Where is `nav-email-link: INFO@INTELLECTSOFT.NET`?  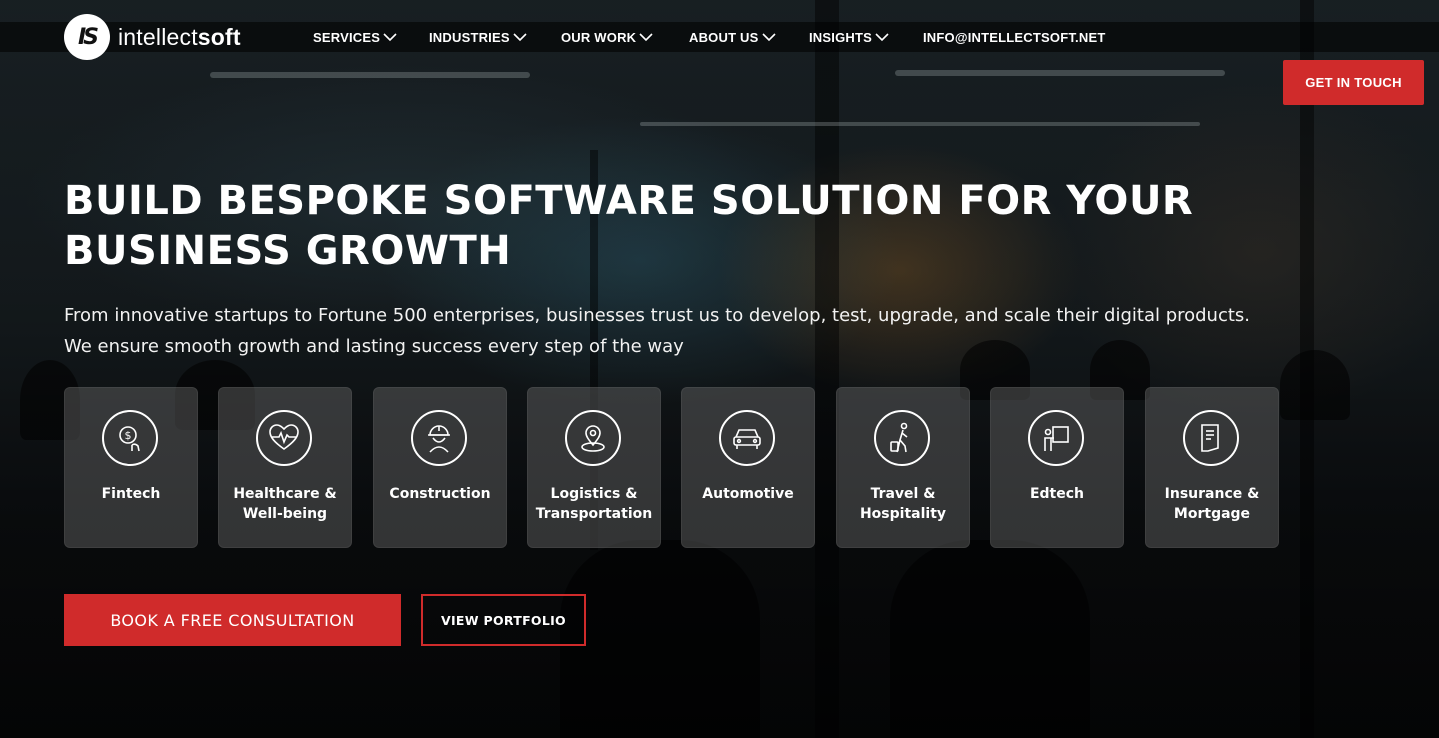 nav-email-link: INFO@INTELLECTSOFT.NET is located at coordinates (1014, 37).